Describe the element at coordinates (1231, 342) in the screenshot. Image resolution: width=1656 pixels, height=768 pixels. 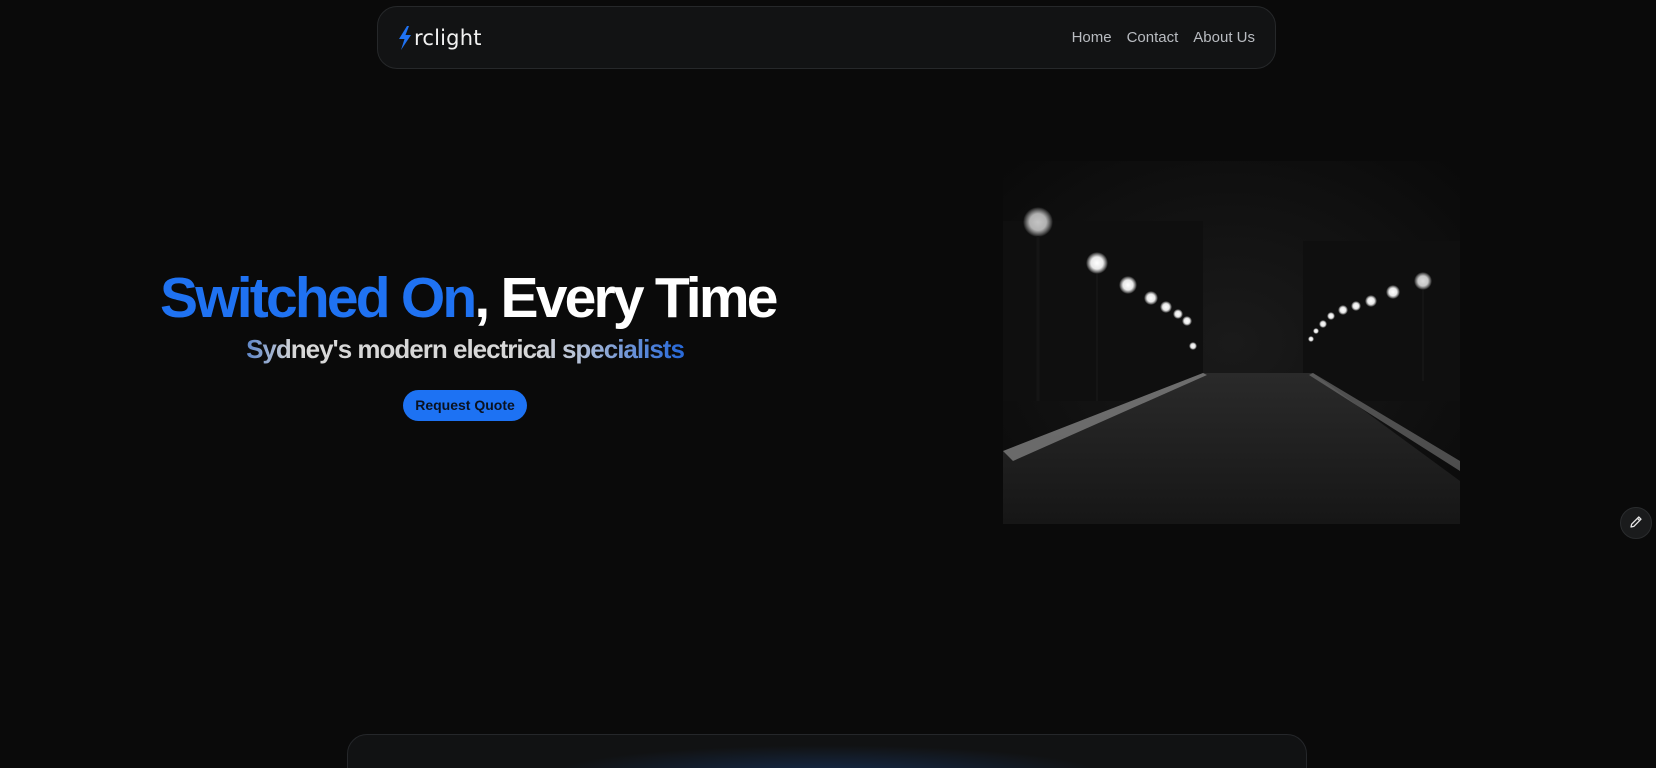
I see `hero-image-street-lights` at that location.